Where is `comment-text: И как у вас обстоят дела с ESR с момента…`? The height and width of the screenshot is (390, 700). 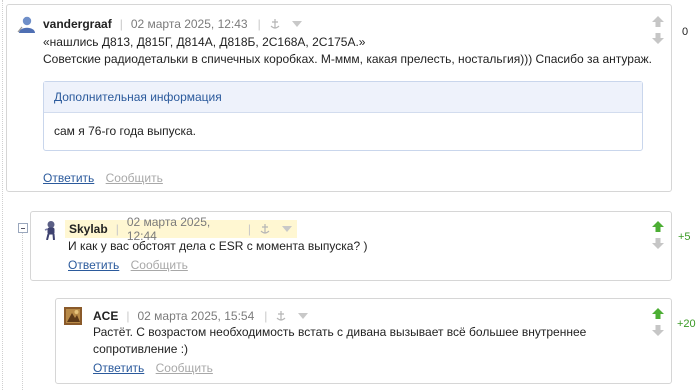
comment-text: И как у вас обстоят дела с ESR с момента… is located at coordinates (217, 246).